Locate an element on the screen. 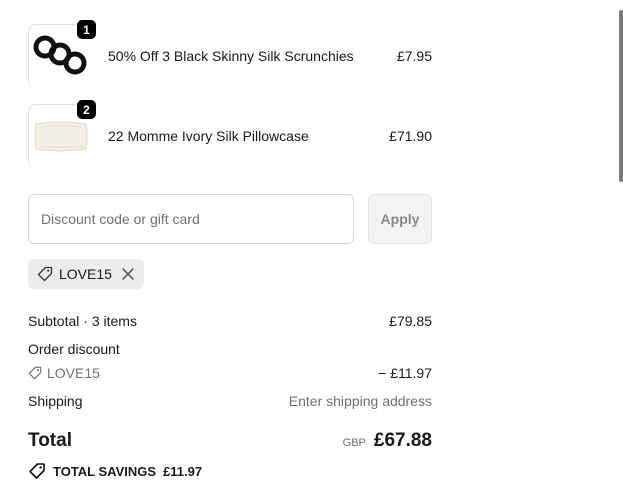 This screenshot has height=497, width=623. apply-discount-button: Apply is located at coordinates (400, 219).